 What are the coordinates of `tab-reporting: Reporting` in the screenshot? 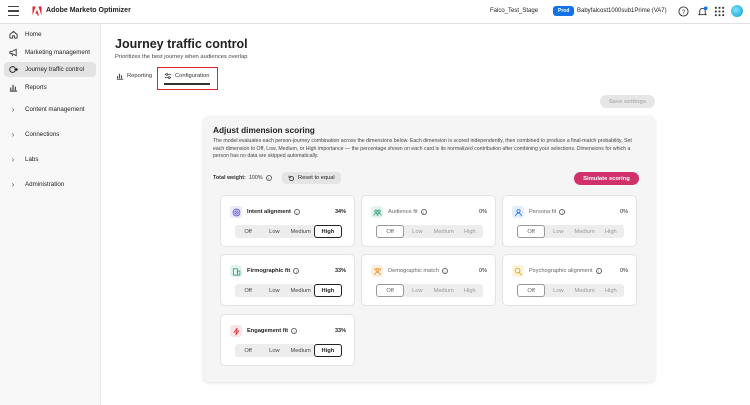 It's located at (134, 76).